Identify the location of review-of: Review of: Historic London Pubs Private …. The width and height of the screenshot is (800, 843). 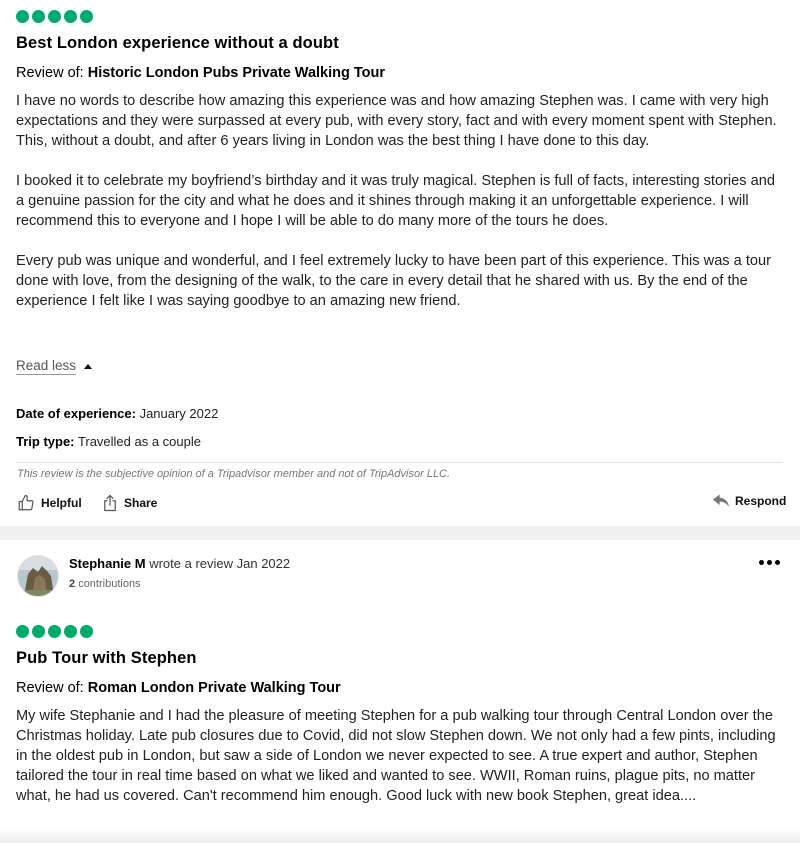
(200, 73).